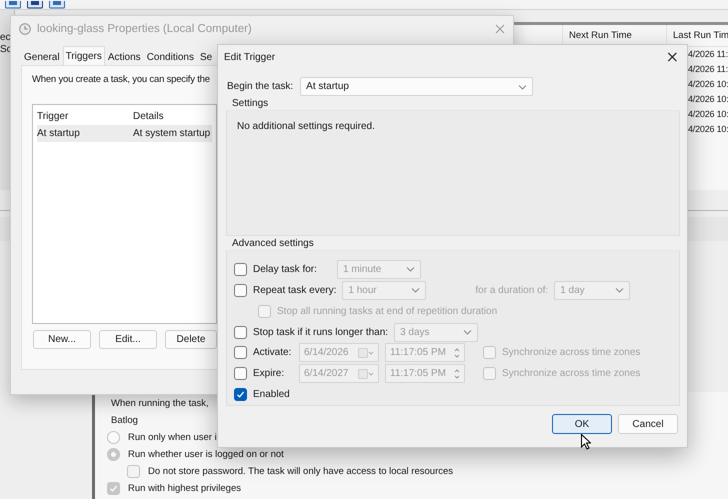 The height and width of the screenshot is (499, 728). I want to click on button: Cancel, so click(648, 424).